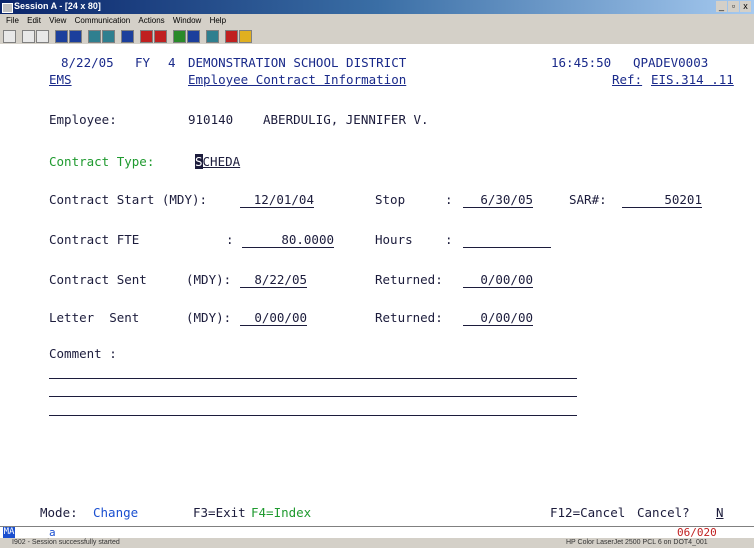 This screenshot has height=548, width=754. What do you see at coordinates (692, 79) in the screenshot?
I see `ref-value: EIS.314 .11` at bounding box center [692, 79].